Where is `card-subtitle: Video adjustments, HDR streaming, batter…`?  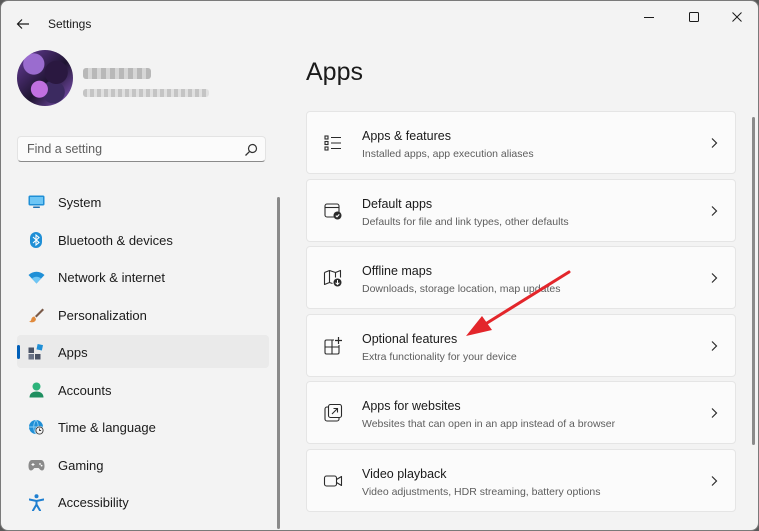 card-subtitle: Video adjustments, HDR streaming, batter… is located at coordinates (481, 491).